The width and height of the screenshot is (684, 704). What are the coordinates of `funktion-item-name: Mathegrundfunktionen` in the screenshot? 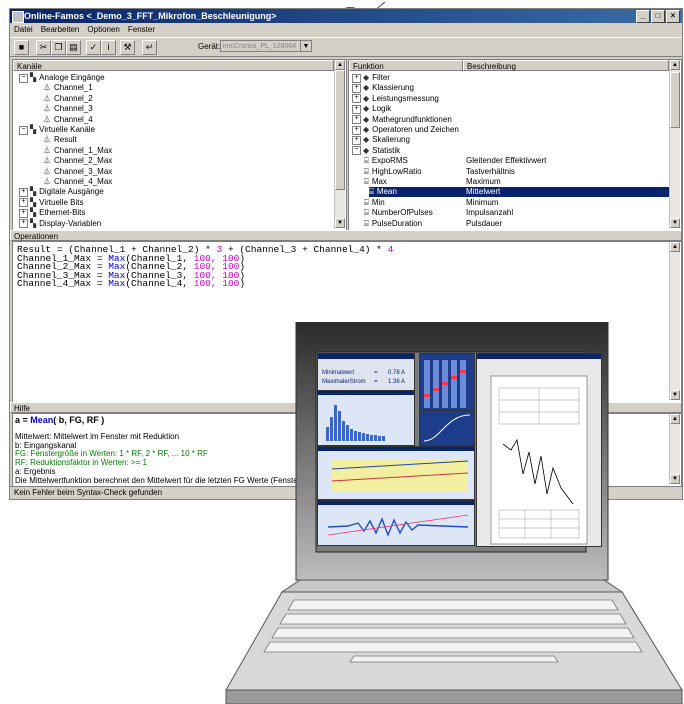 It's located at (412, 119).